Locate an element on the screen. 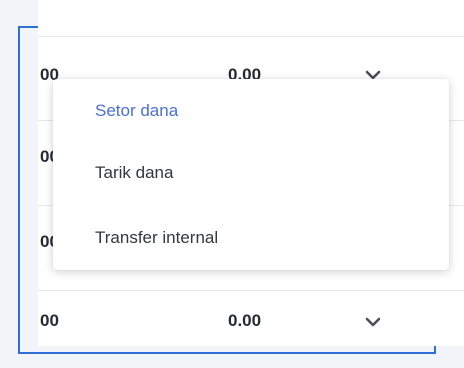 This screenshot has width=464, height=368. table-header-strip is located at coordinates (251, 18).